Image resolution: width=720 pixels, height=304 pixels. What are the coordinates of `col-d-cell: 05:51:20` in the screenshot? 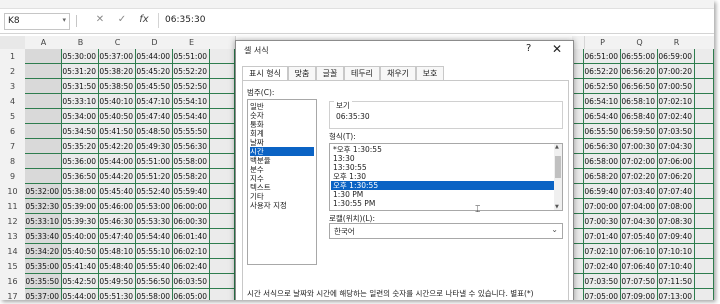 It's located at (154, 176).